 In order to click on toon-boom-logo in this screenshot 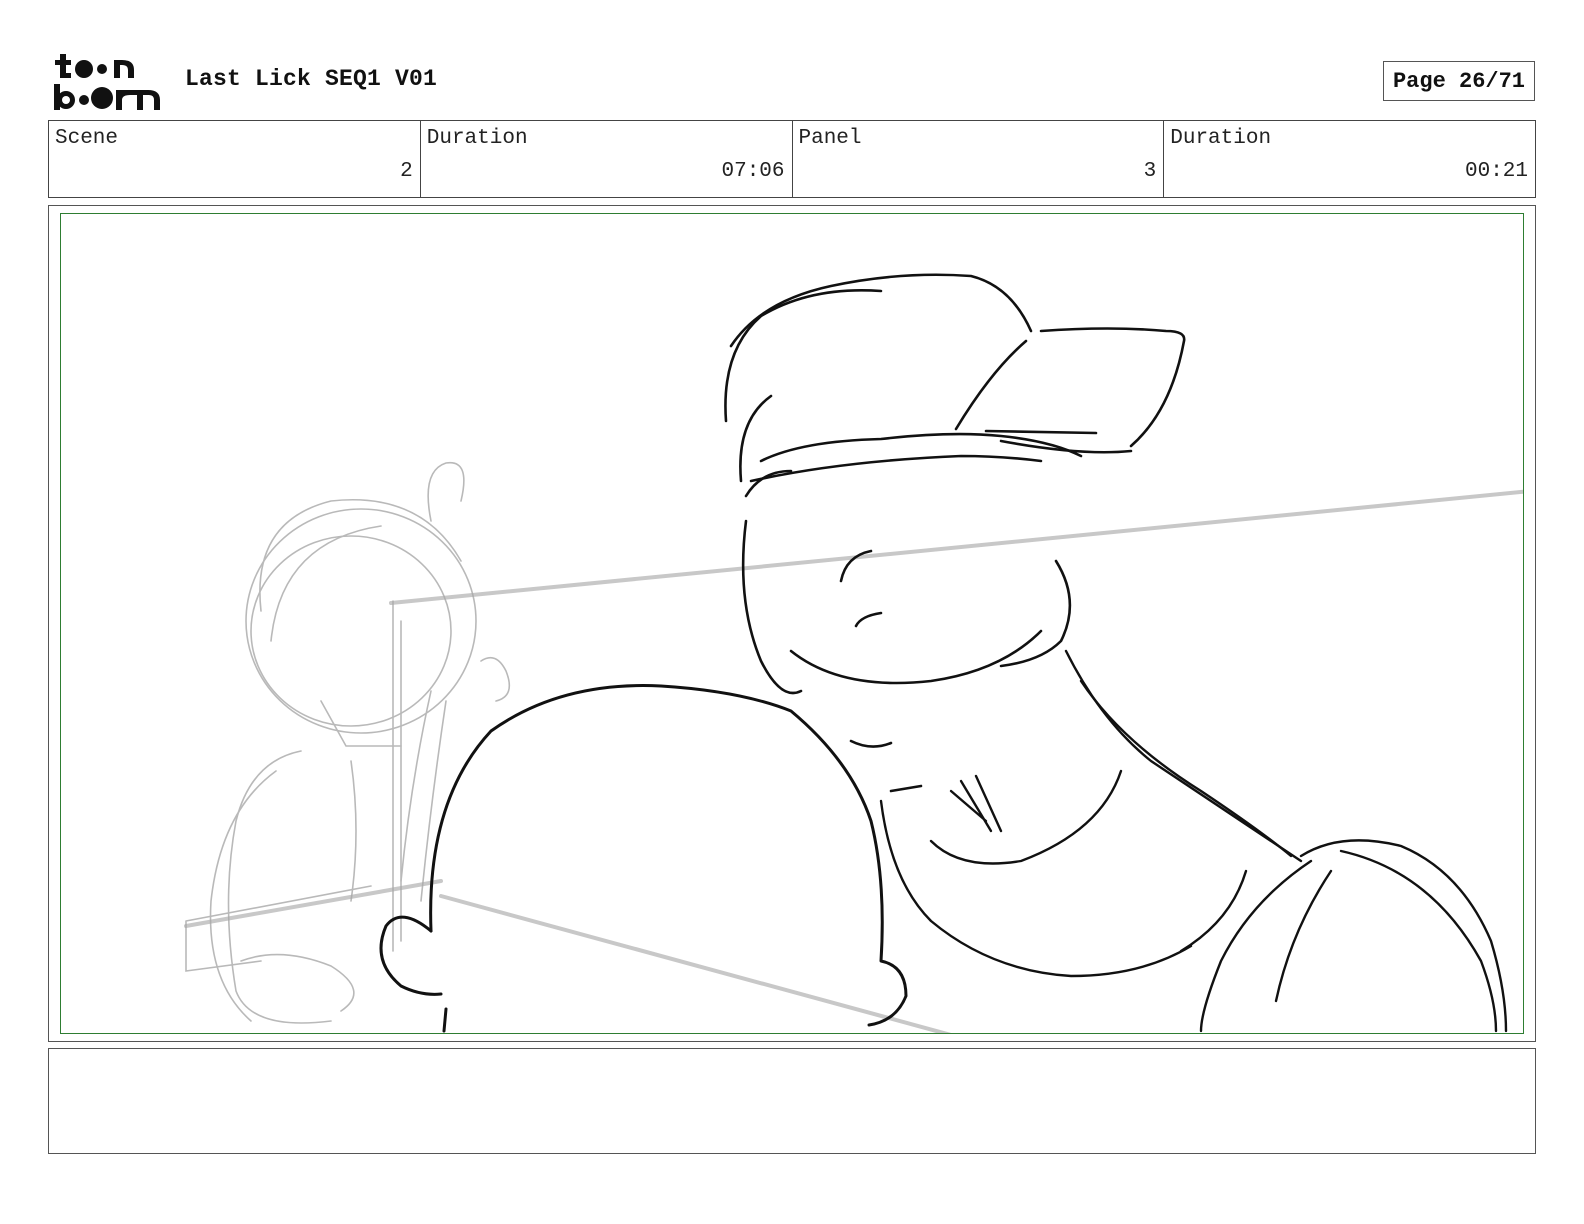, I will do `click(108, 82)`.